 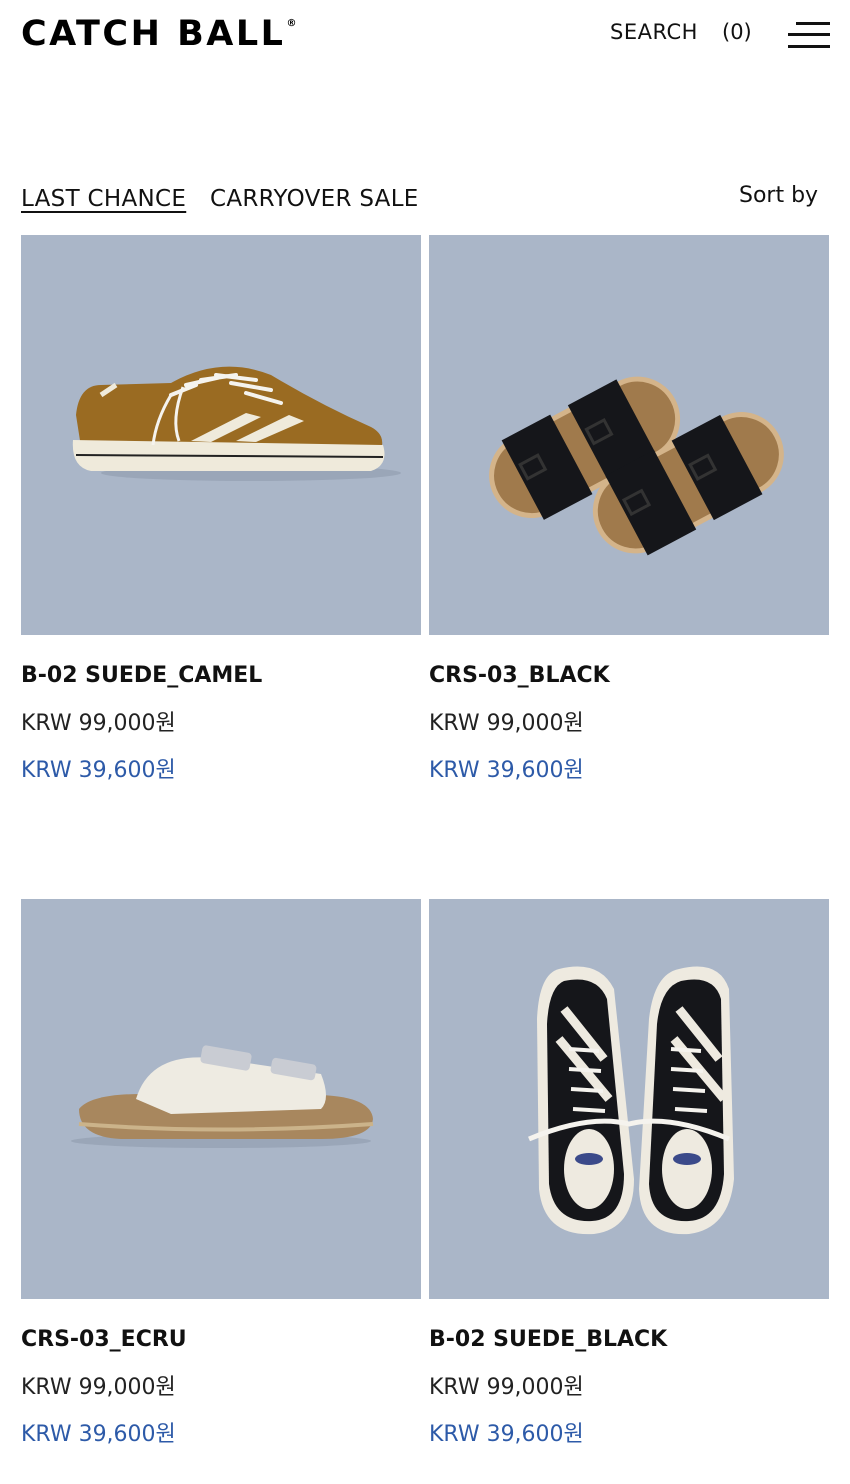 What do you see at coordinates (636, 466) in the screenshot?
I see `black-sandals-icon` at bounding box center [636, 466].